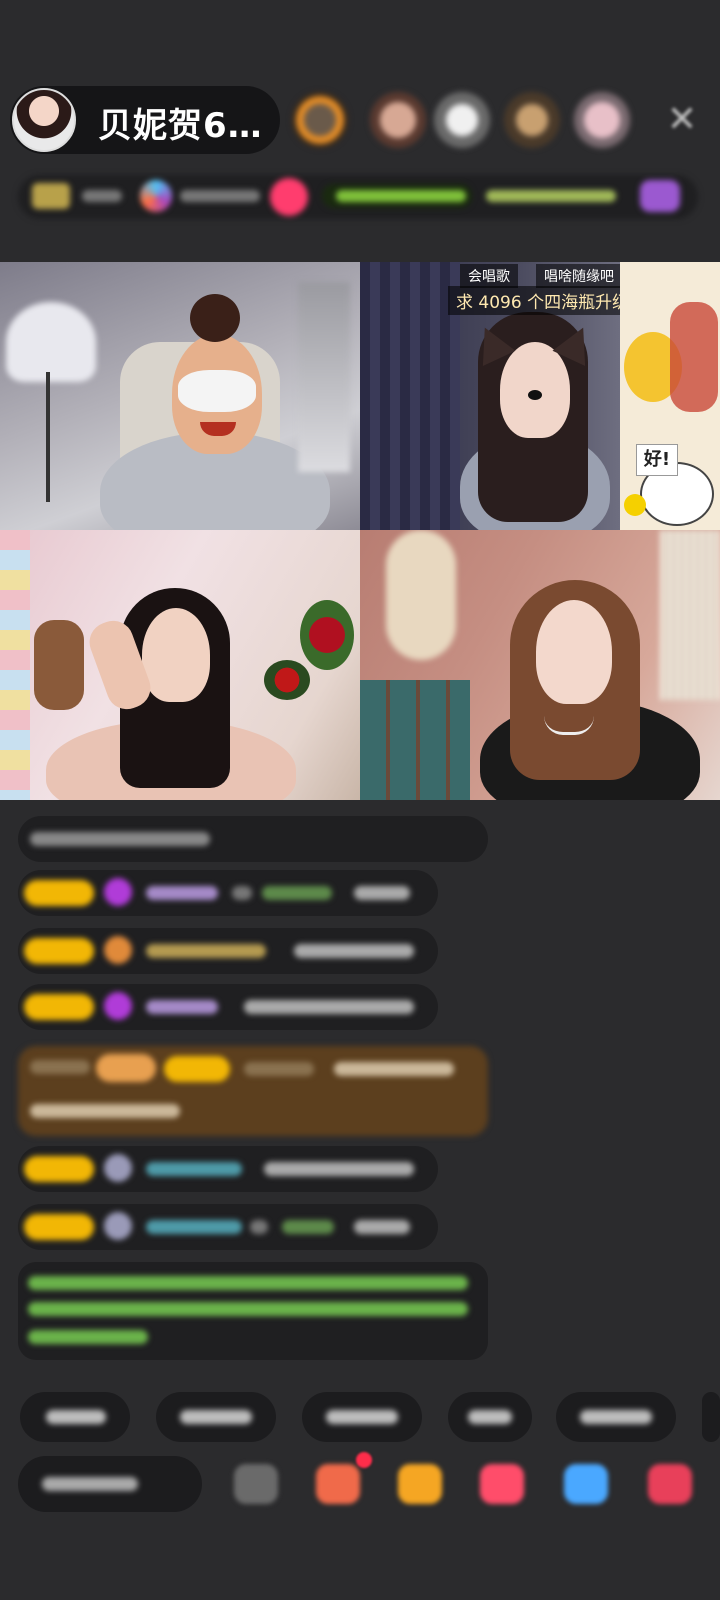 The height and width of the screenshot is (1600, 720). What do you see at coordinates (156, 196) in the screenshot?
I see `fan-icon` at bounding box center [156, 196].